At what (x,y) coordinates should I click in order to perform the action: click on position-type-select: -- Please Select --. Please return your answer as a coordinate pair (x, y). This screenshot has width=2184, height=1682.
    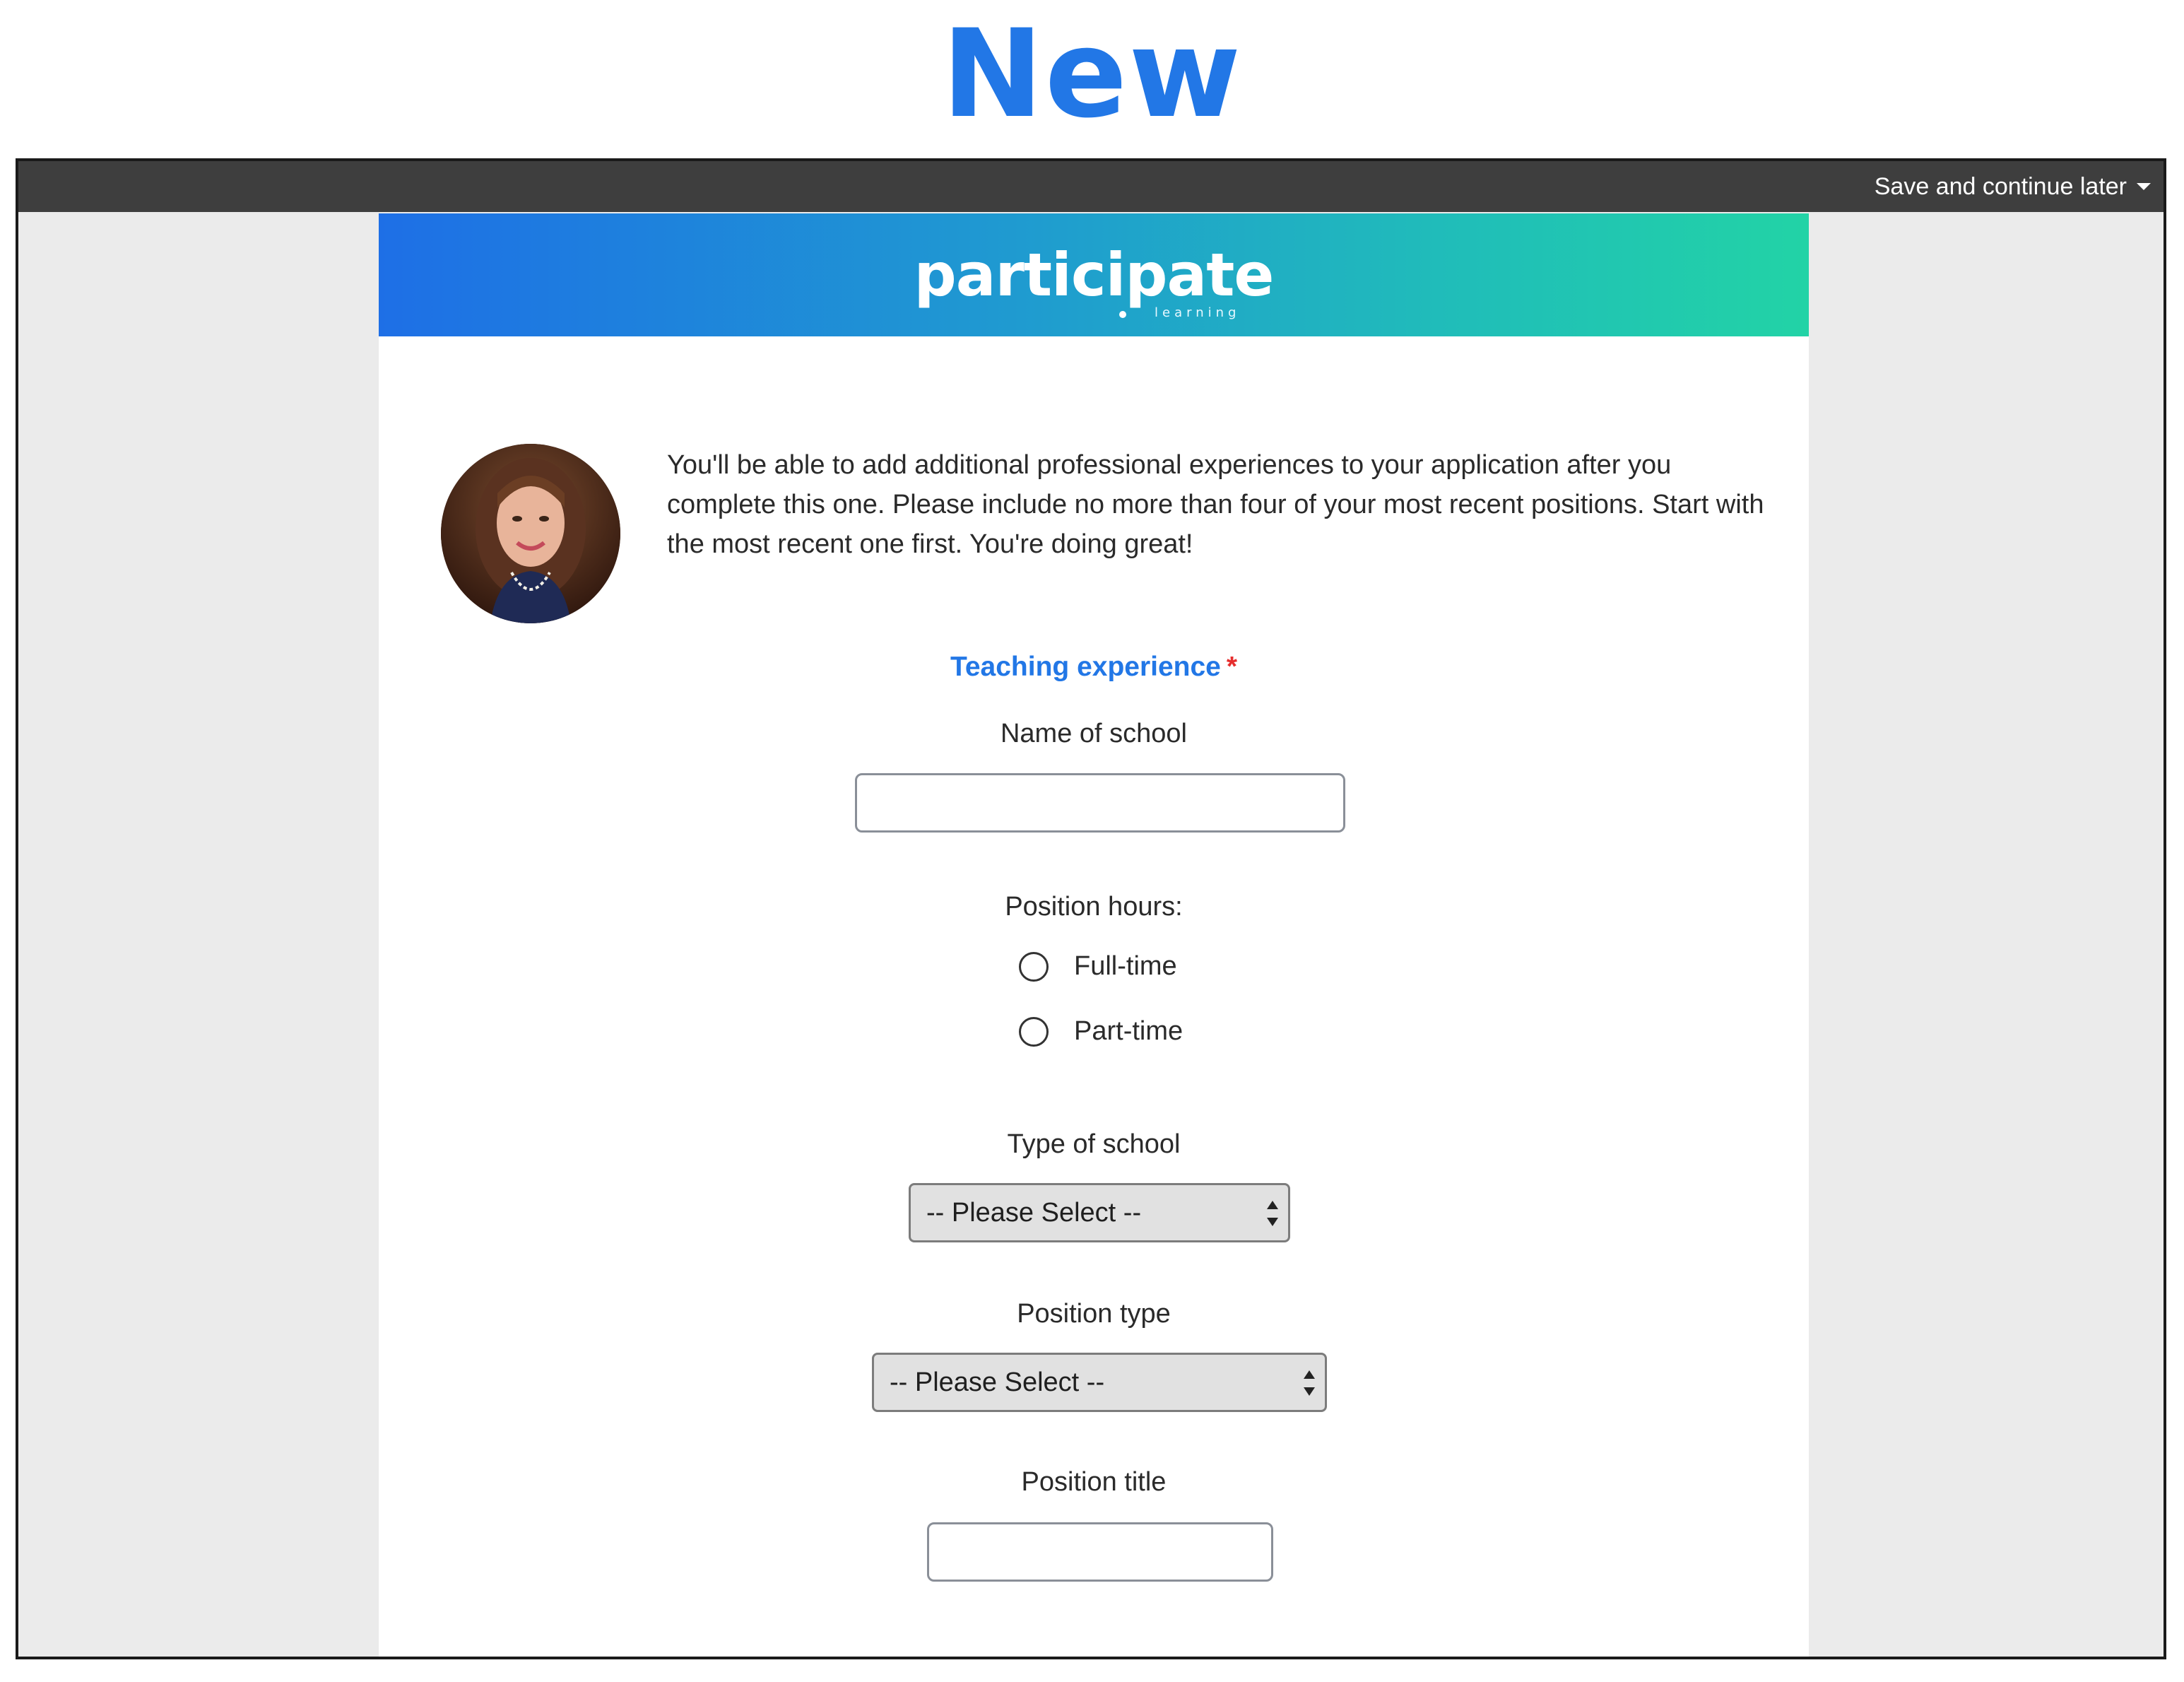
    Looking at the image, I should click on (1100, 1382).